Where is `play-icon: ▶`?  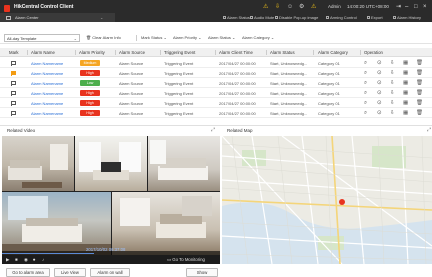
play-icon: ▶ is located at coordinates (7, 260).